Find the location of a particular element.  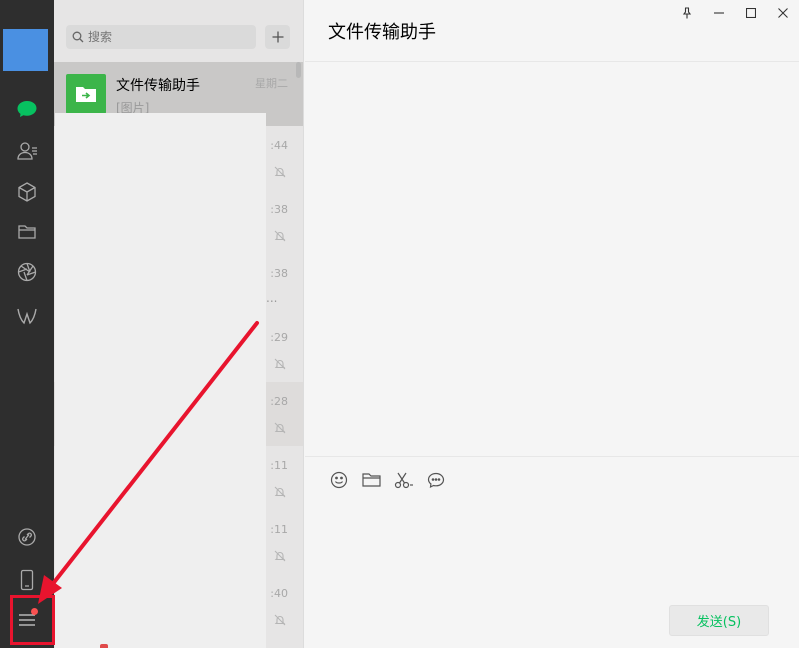

sidebar-item-contacts is located at coordinates (27, 151).